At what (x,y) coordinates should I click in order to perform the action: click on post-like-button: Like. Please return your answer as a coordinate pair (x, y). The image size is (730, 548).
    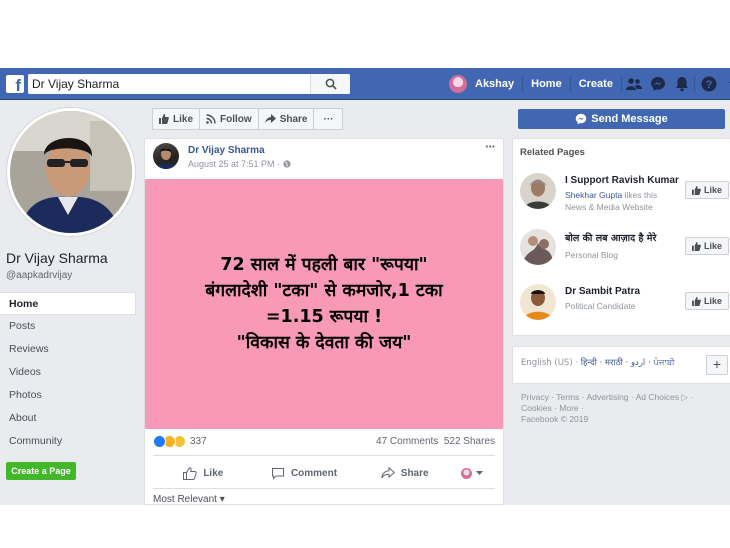
    Looking at the image, I should click on (203, 473).